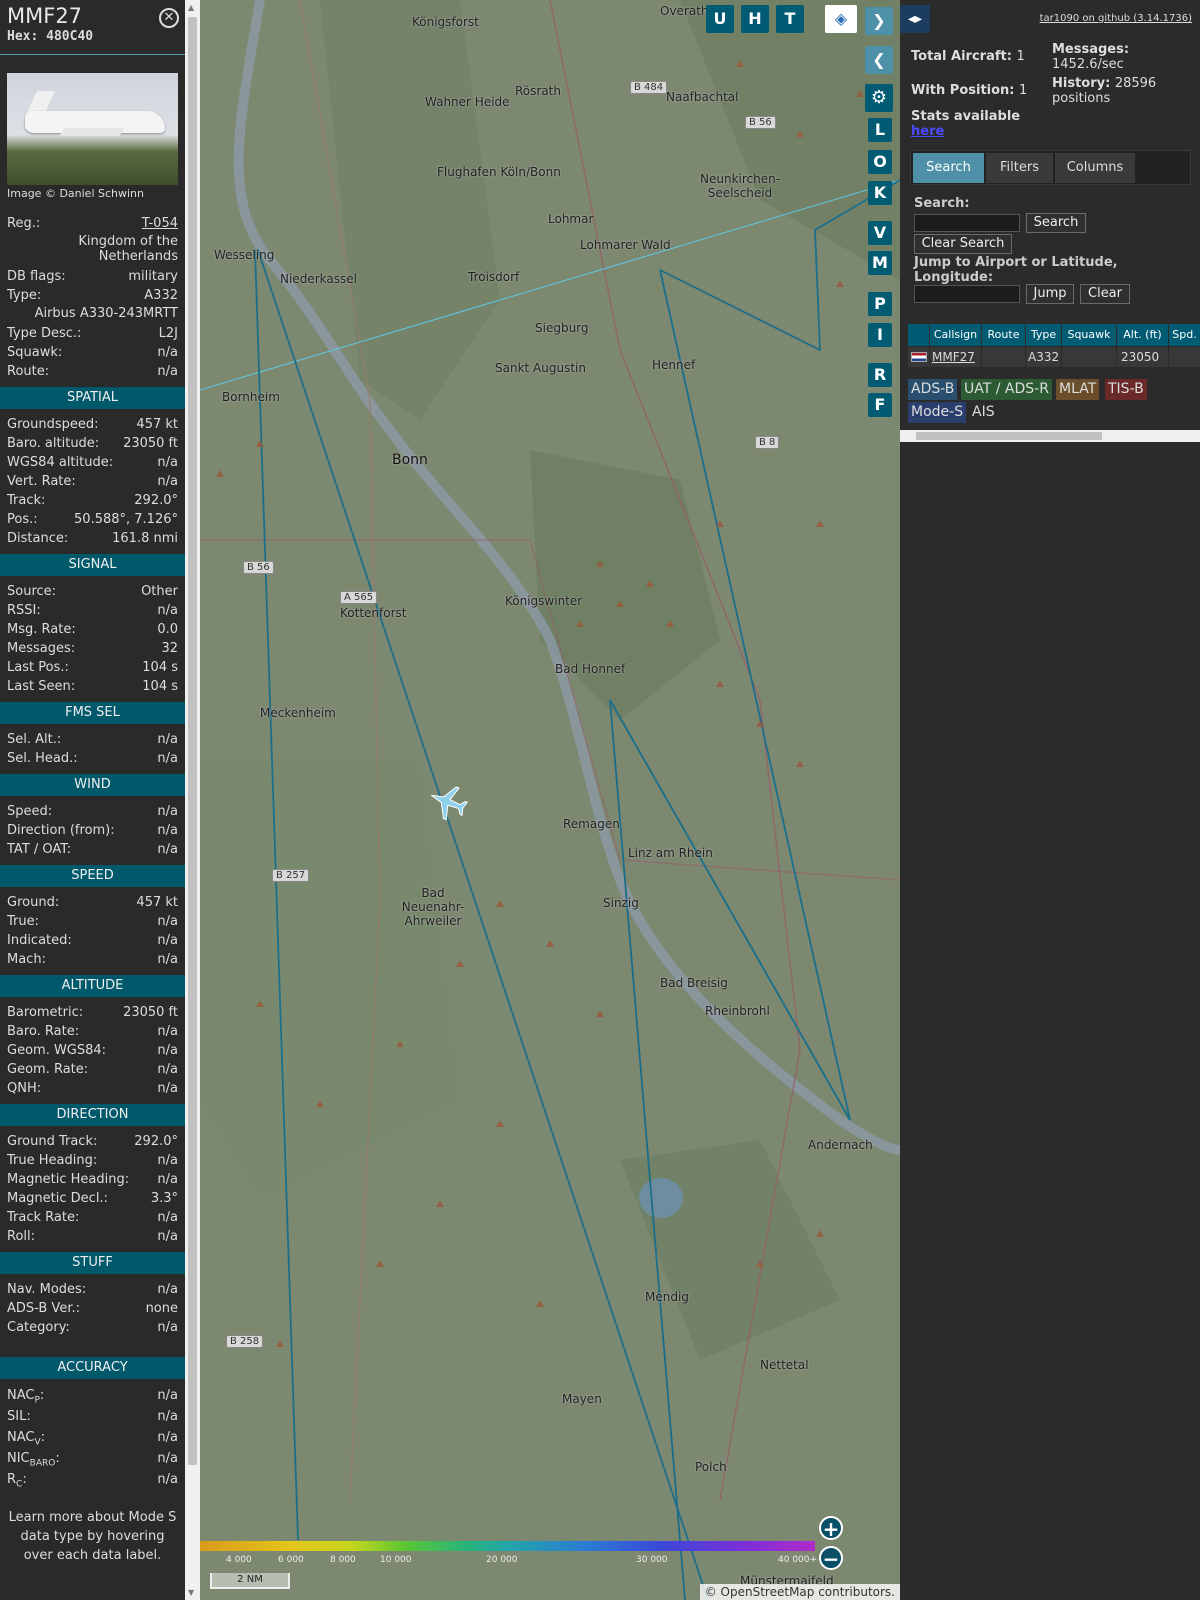  Describe the element at coordinates (169, 18) in the screenshot. I see `close-icon: ✕` at that location.